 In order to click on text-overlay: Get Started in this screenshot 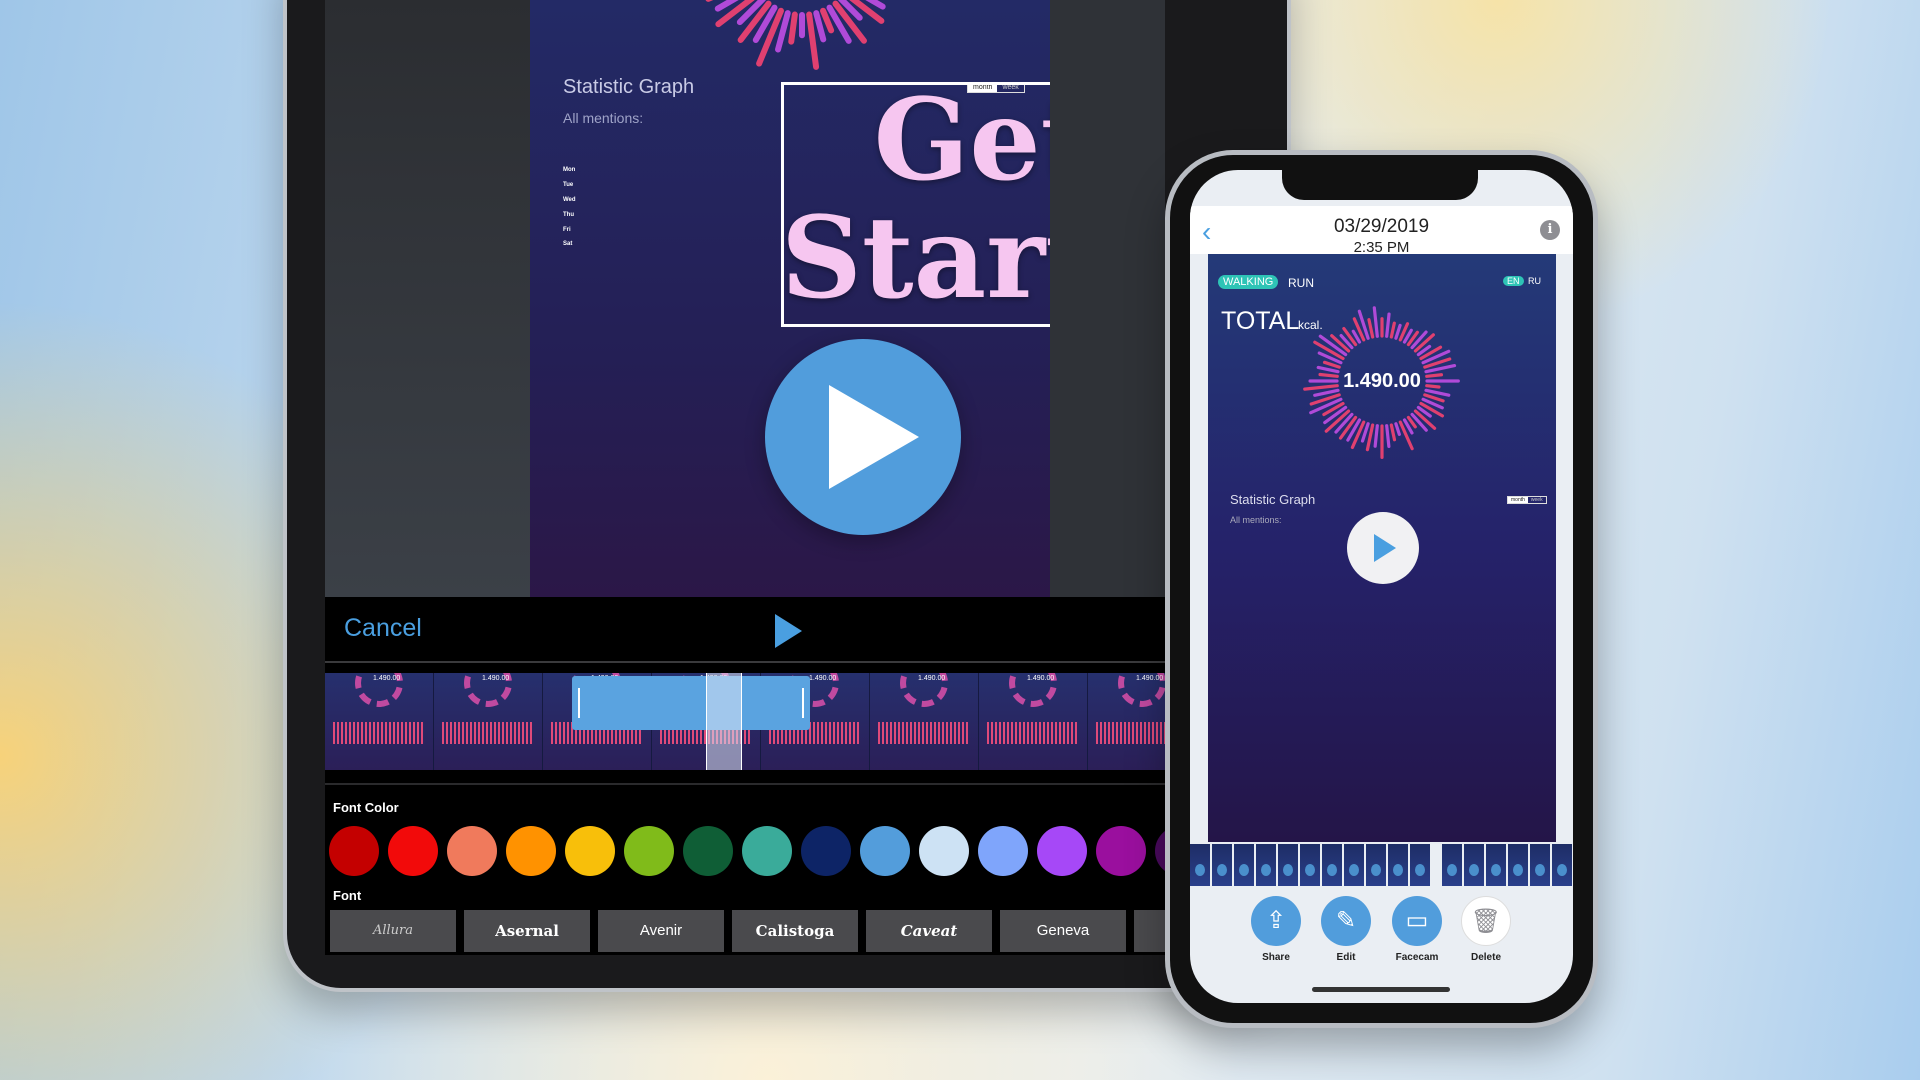, I will do `click(915, 200)`.